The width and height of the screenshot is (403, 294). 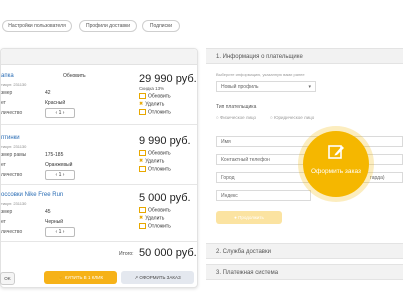 I want to click on order-badge: Оформить заказ, so click(x=336, y=164).